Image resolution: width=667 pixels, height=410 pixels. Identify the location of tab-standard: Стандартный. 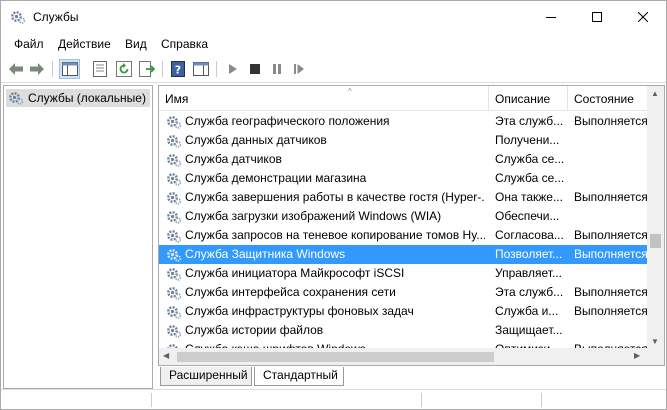
(299, 376).